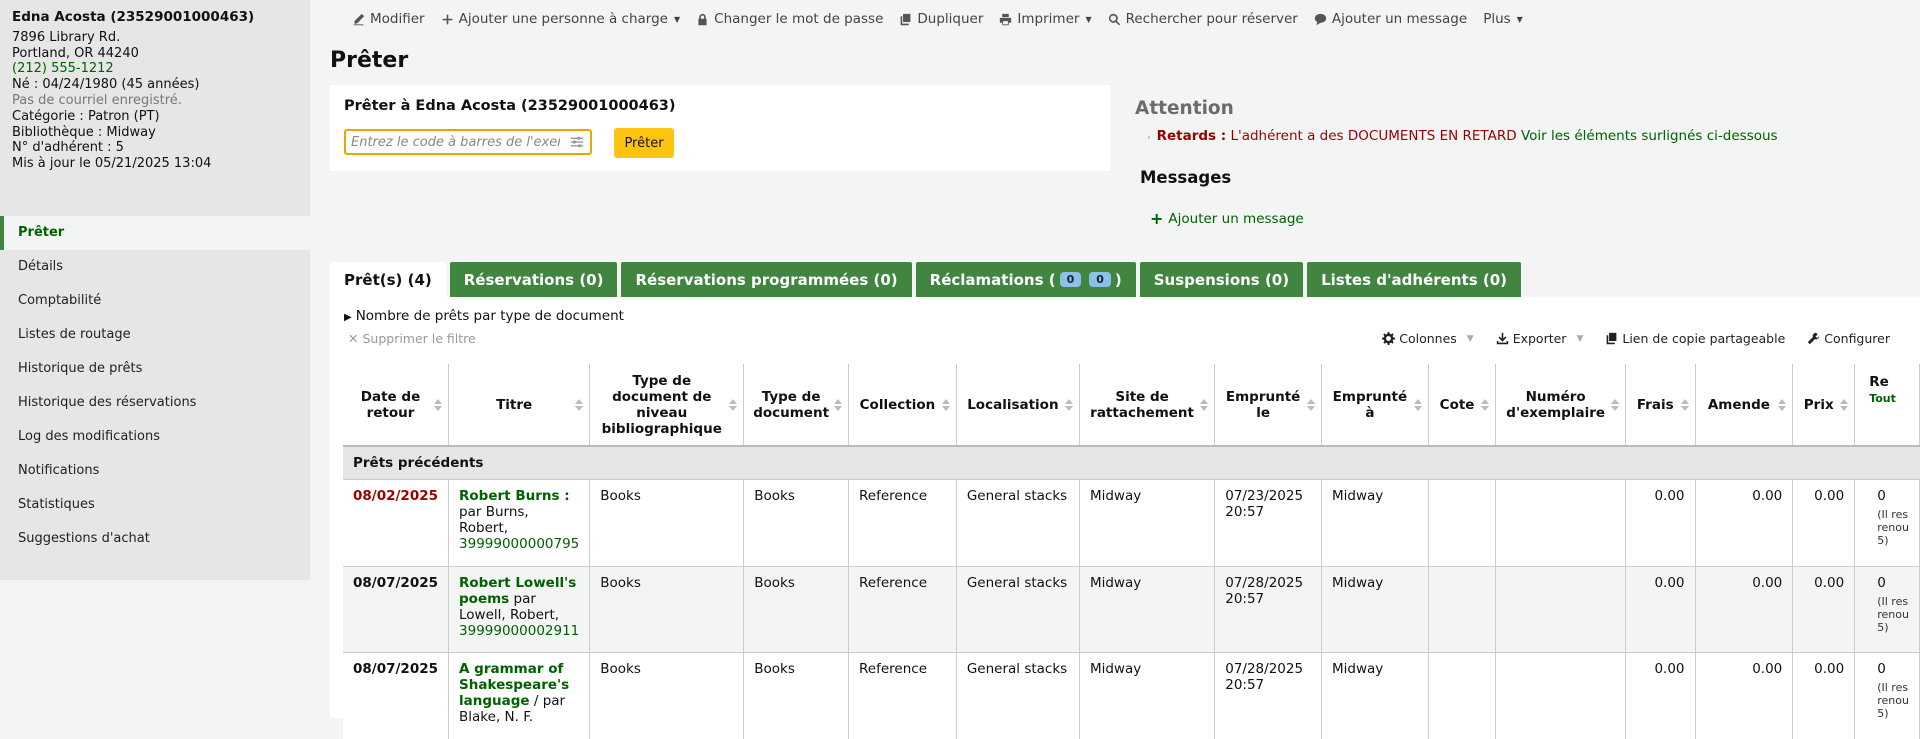  I want to click on clear-filter-button: ✕ Supprimer le filtre, so click(412, 338).